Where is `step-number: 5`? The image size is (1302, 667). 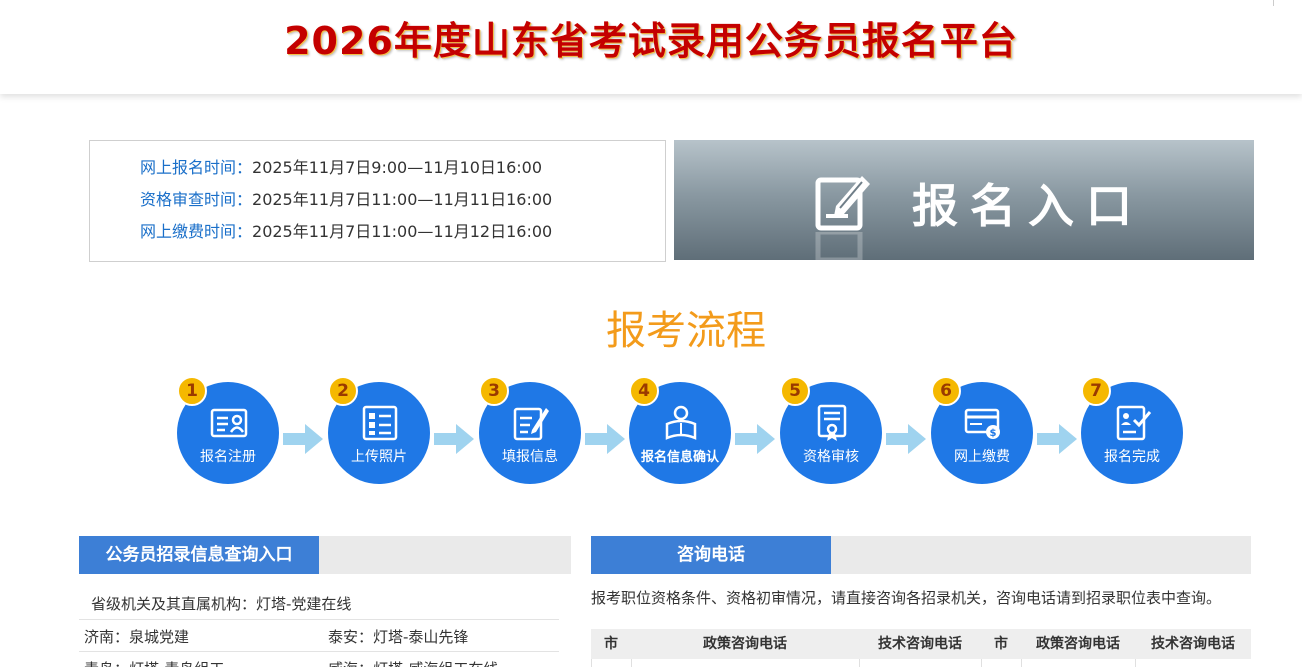
step-number: 5 is located at coordinates (795, 391).